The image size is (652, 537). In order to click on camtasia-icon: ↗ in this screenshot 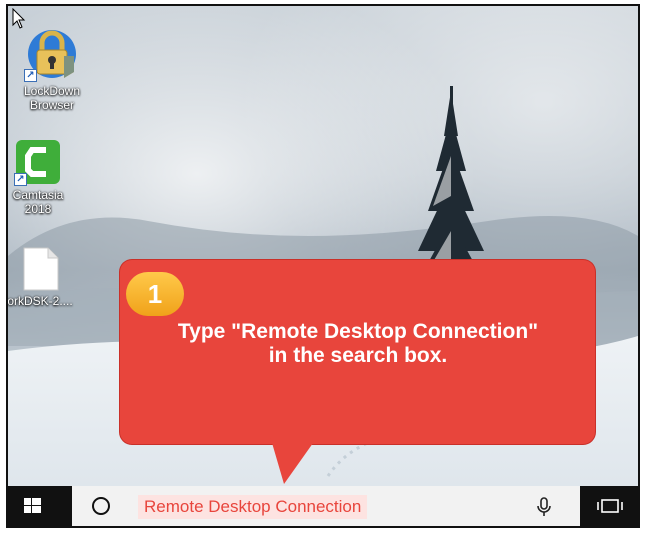, I will do `click(38, 162)`.